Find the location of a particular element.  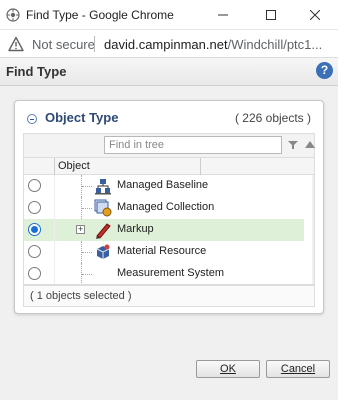

tree-row: Measurement System is located at coordinates (164, 273).